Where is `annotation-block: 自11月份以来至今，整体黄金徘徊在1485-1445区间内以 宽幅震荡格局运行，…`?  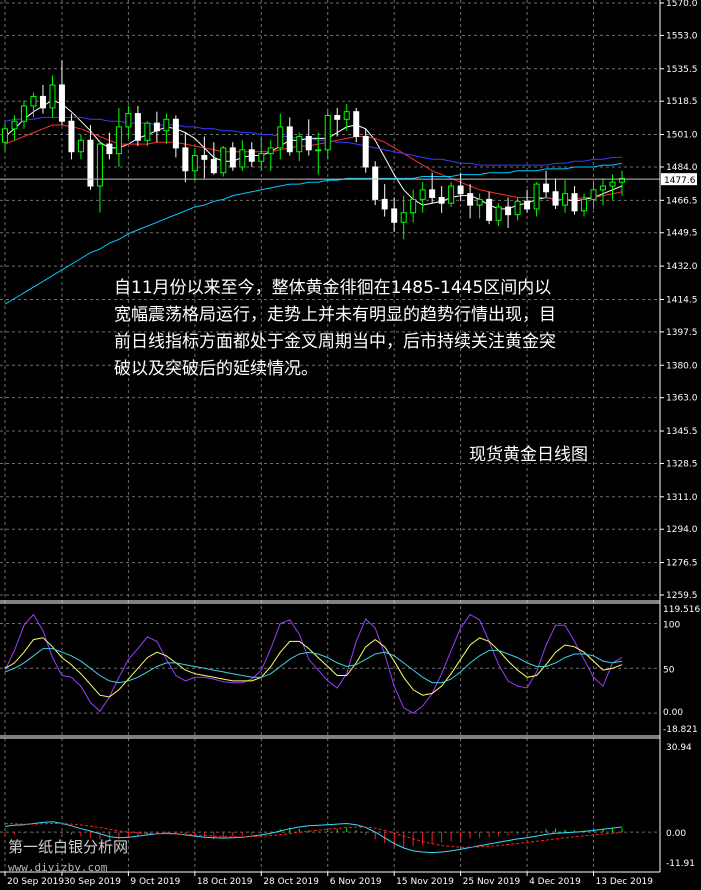
annotation-block: 自11月份以来至今，整体黄金徘徊在1485-1445区间内以 宽幅震荡格局运行，… is located at coordinates (351, 371).